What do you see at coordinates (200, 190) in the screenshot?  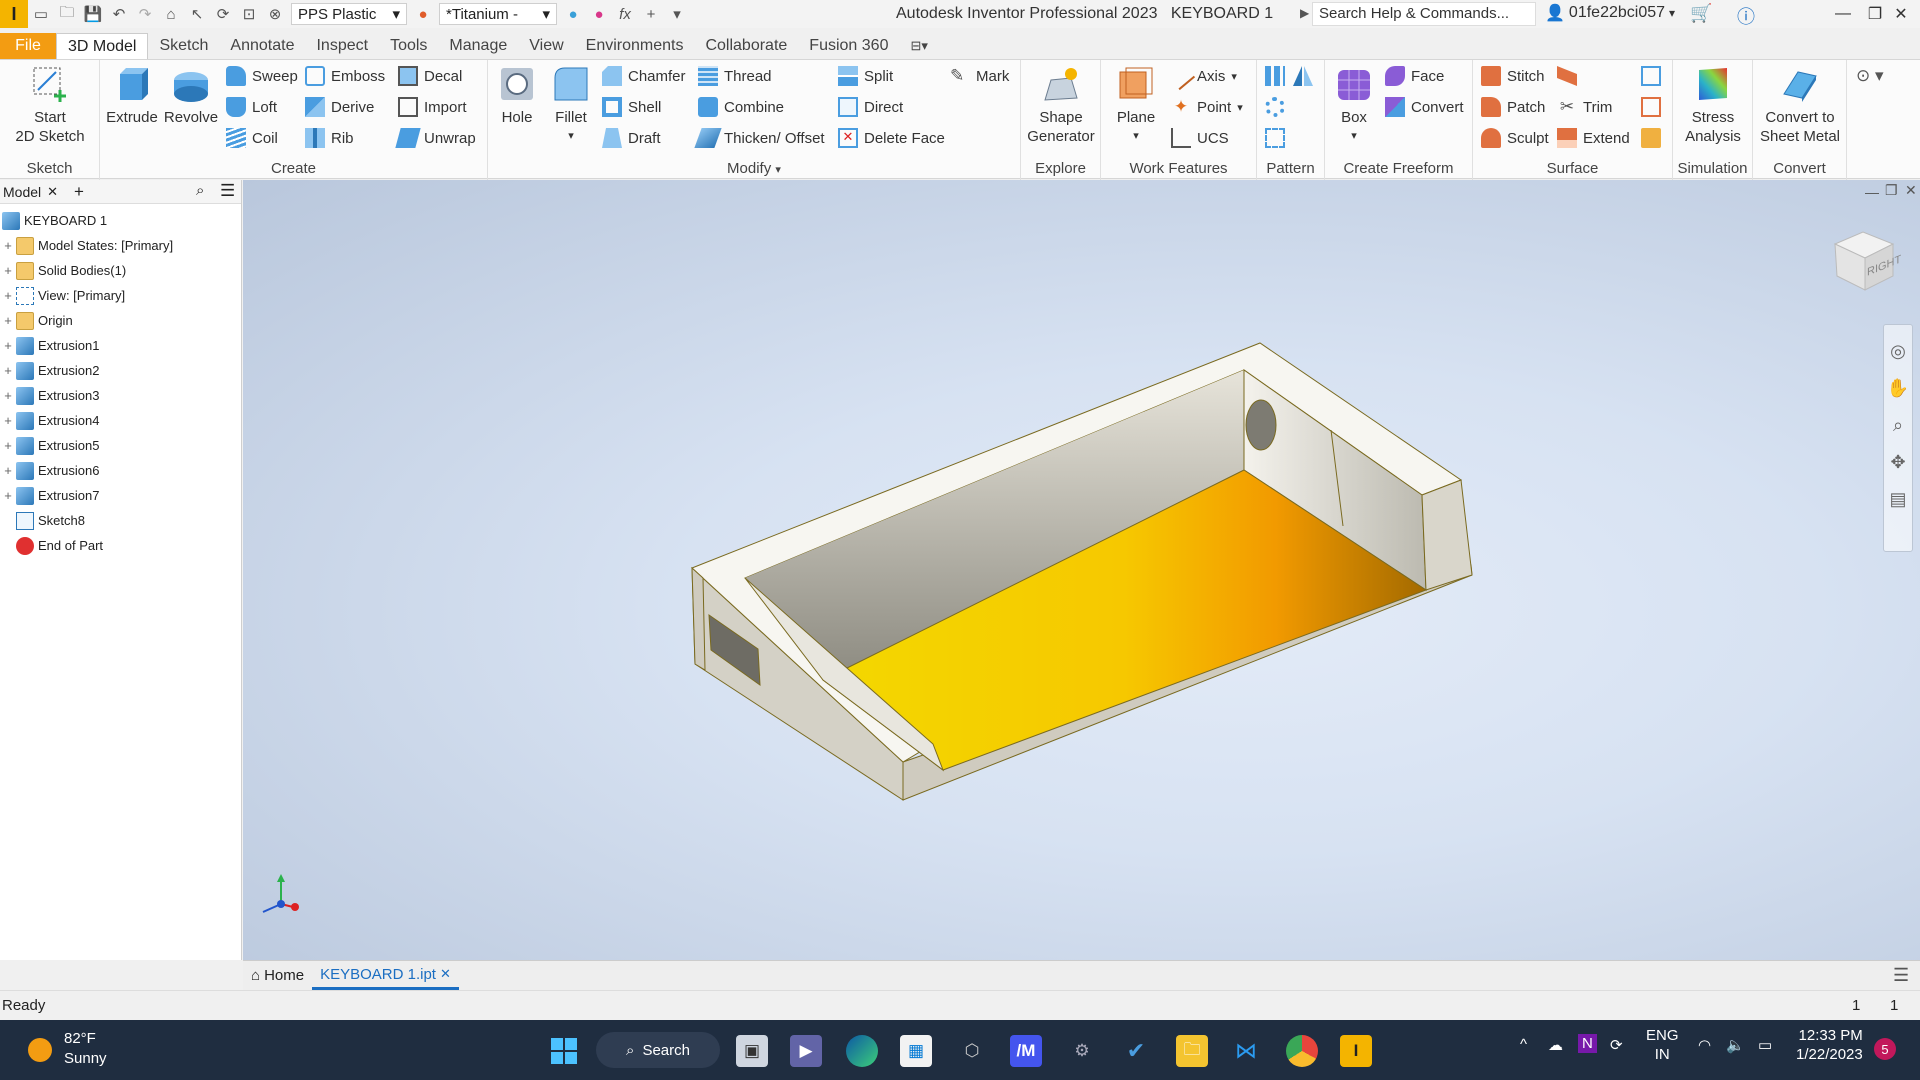 I see `search-icon: ⌕` at bounding box center [200, 190].